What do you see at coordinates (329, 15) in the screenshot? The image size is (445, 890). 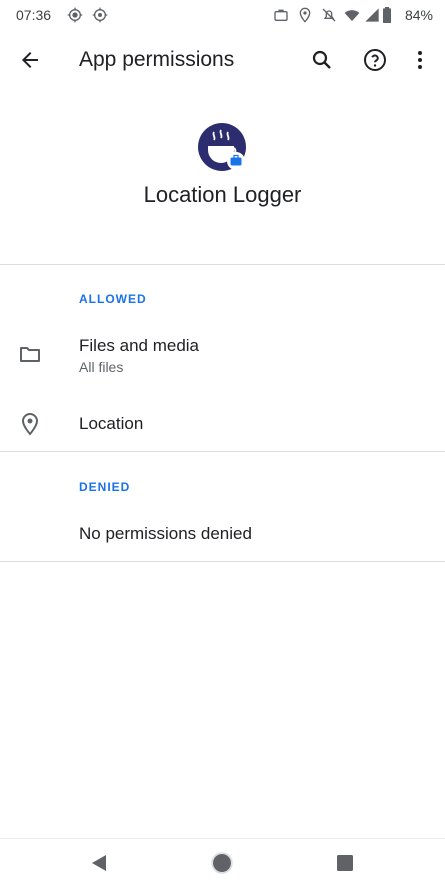 I see `notifications-off-icon` at bounding box center [329, 15].